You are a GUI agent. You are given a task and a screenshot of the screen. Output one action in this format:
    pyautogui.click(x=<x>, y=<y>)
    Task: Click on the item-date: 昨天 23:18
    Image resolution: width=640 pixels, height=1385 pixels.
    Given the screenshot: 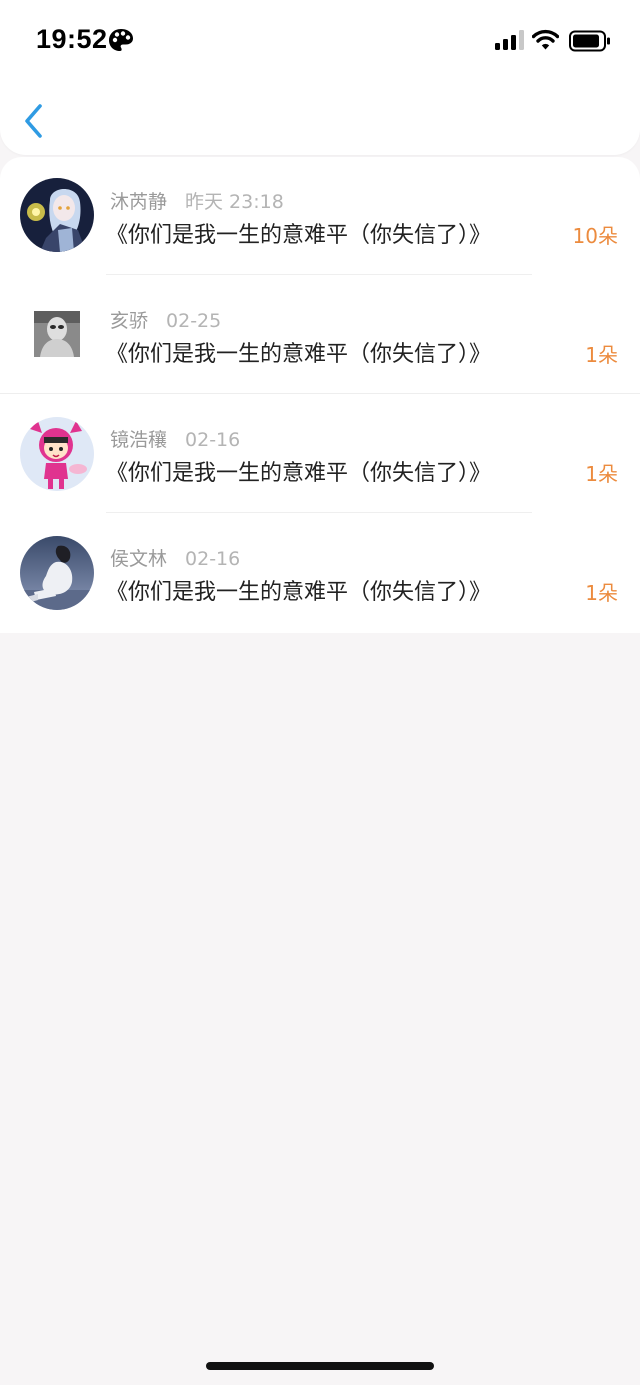 What is the action you would take?
    pyautogui.click(x=234, y=202)
    